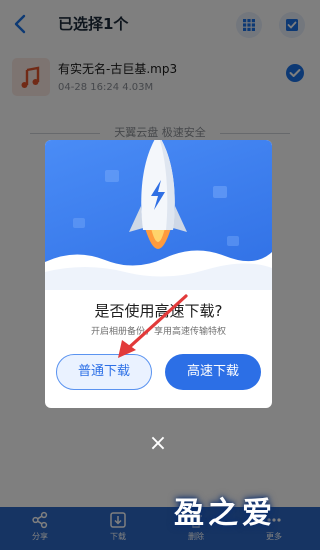  I want to click on dialog-title: 是否使用高速下载?, so click(158, 311).